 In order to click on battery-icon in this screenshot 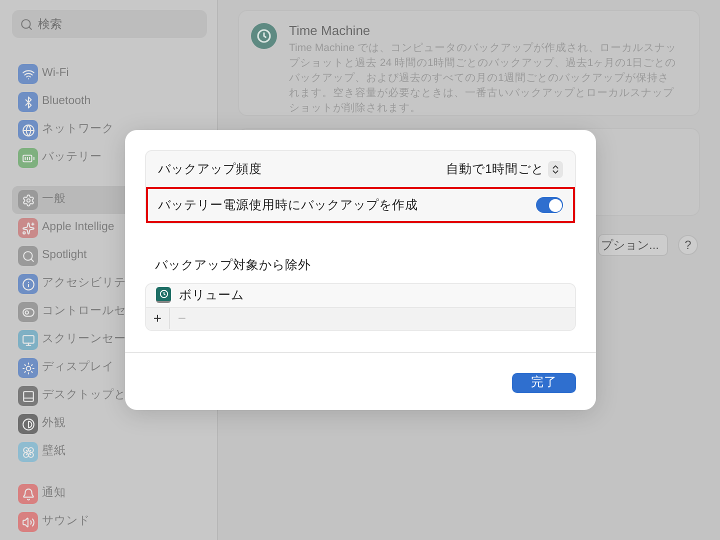, I will do `click(28, 158)`.